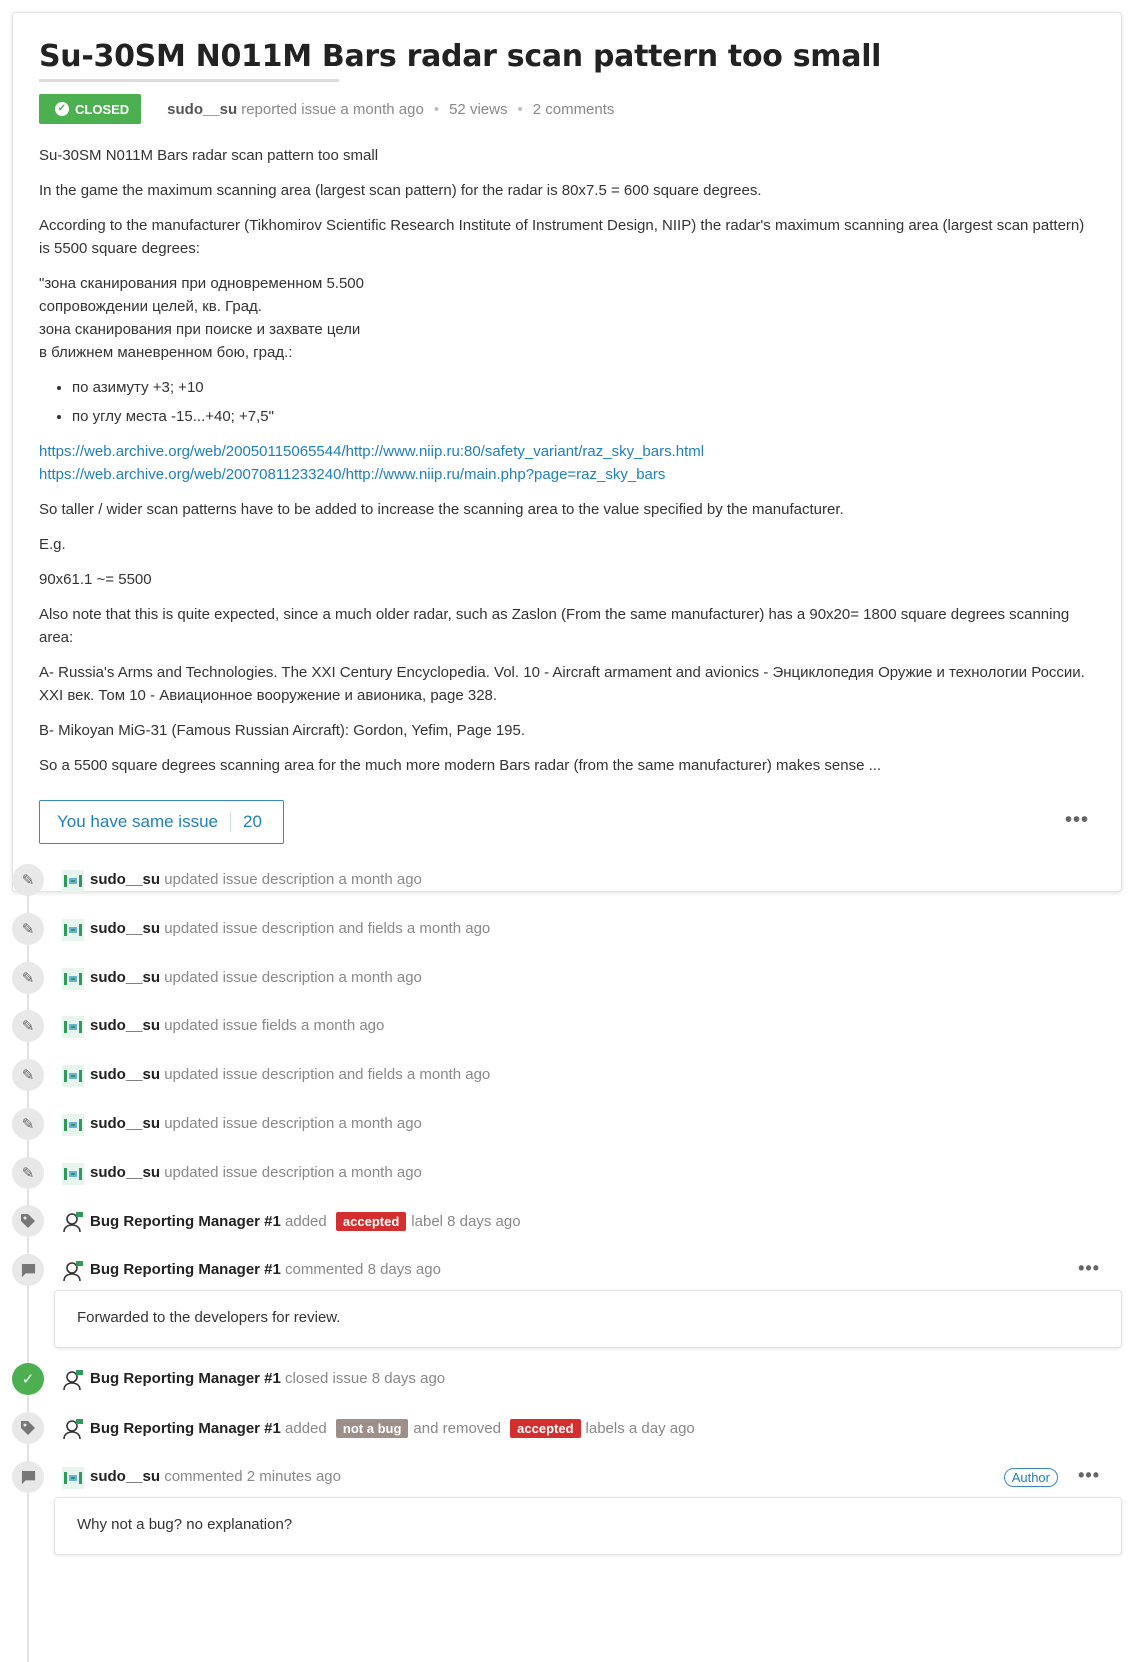 Image resolution: width=1138 pixels, height=1662 pixels. Describe the element at coordinates (274, 1025) in the screenshot. I see `timeline-action: updated issue fields a month ago` at that location.